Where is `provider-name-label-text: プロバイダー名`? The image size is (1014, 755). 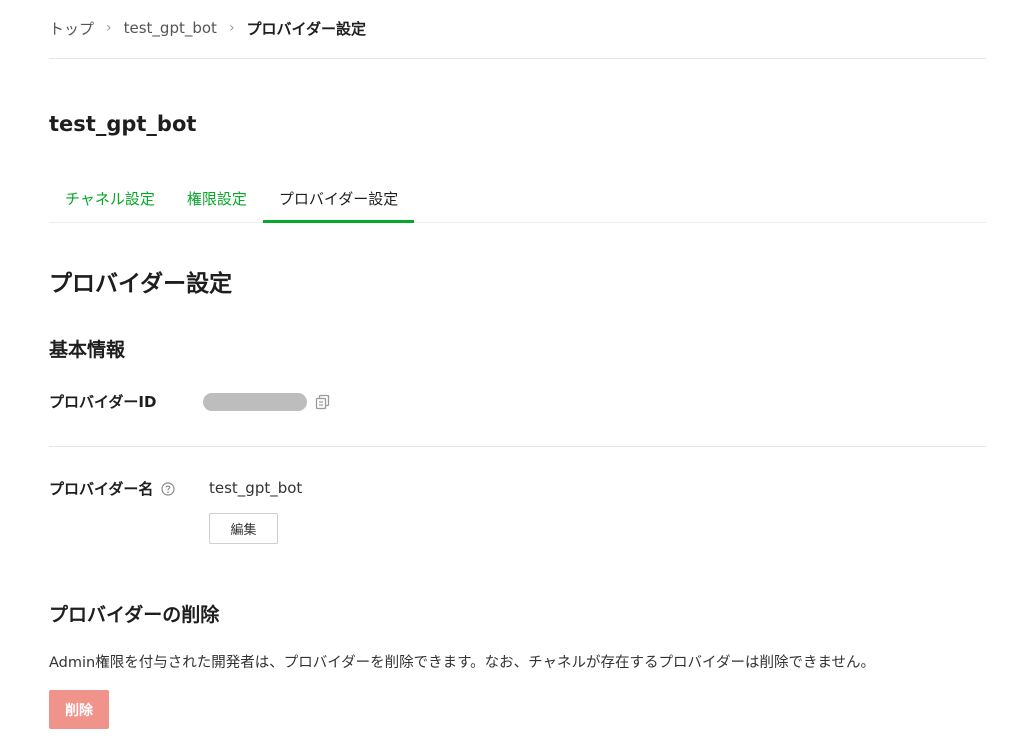 provider-name-label-text: プロバイダー名 is located at coordinates (101, 489).